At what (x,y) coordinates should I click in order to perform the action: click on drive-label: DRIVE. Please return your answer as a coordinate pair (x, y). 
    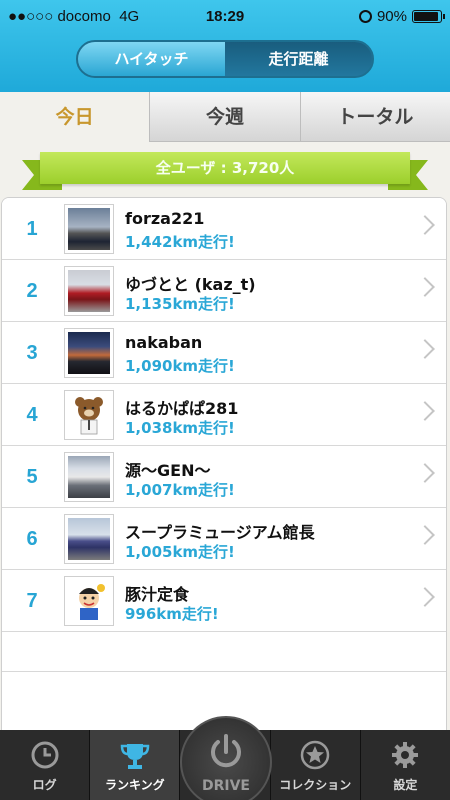
    Looking at the image, I should click on (225, 786).